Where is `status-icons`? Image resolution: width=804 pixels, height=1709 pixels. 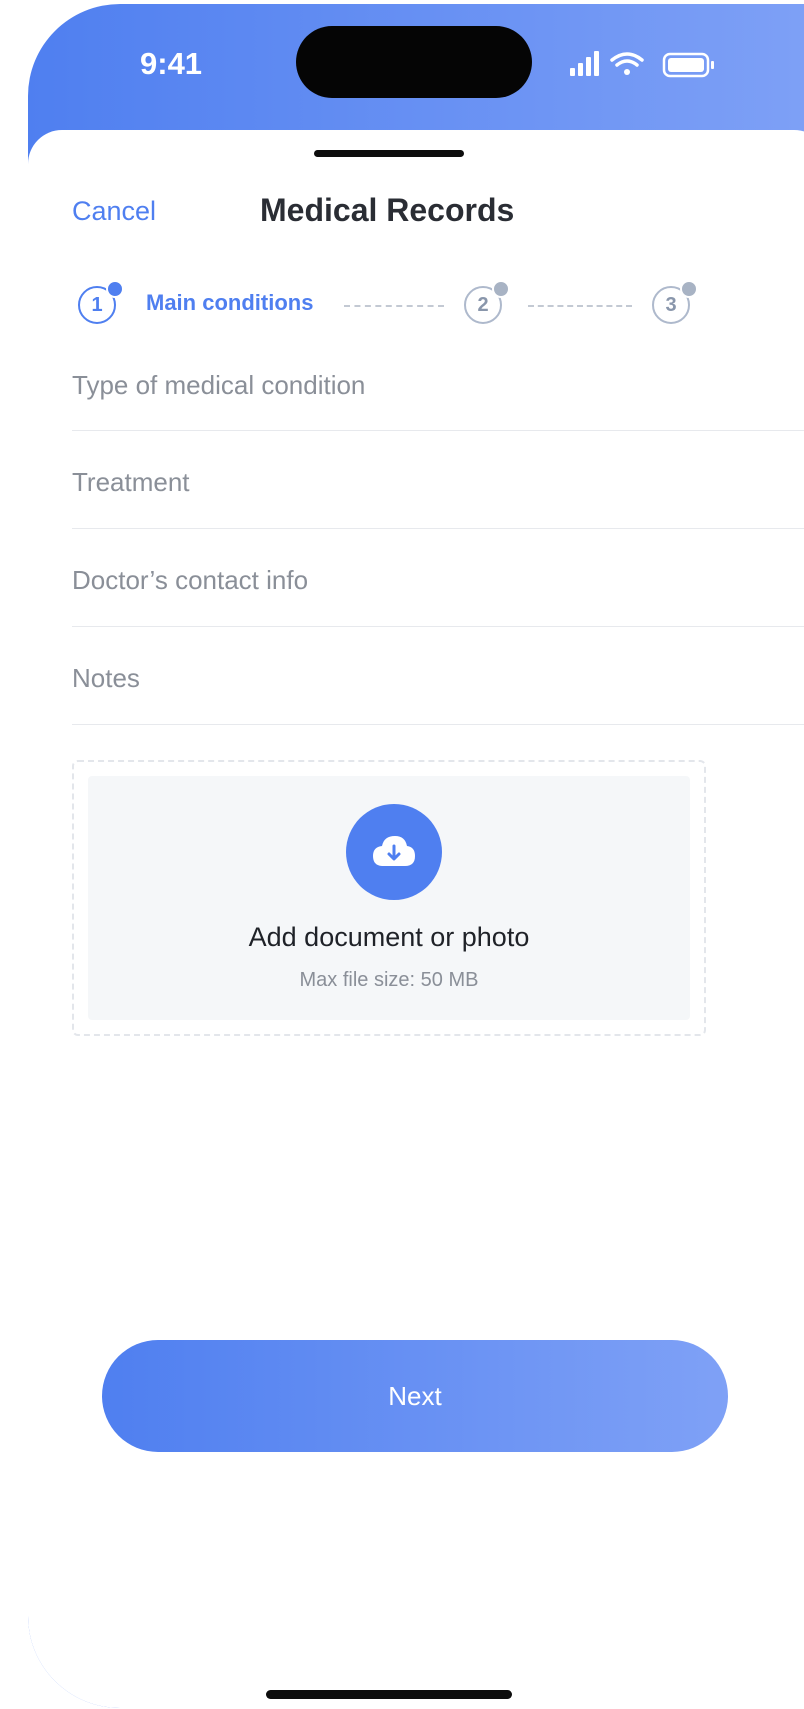
status-icons is located at coordinates (642, 64).